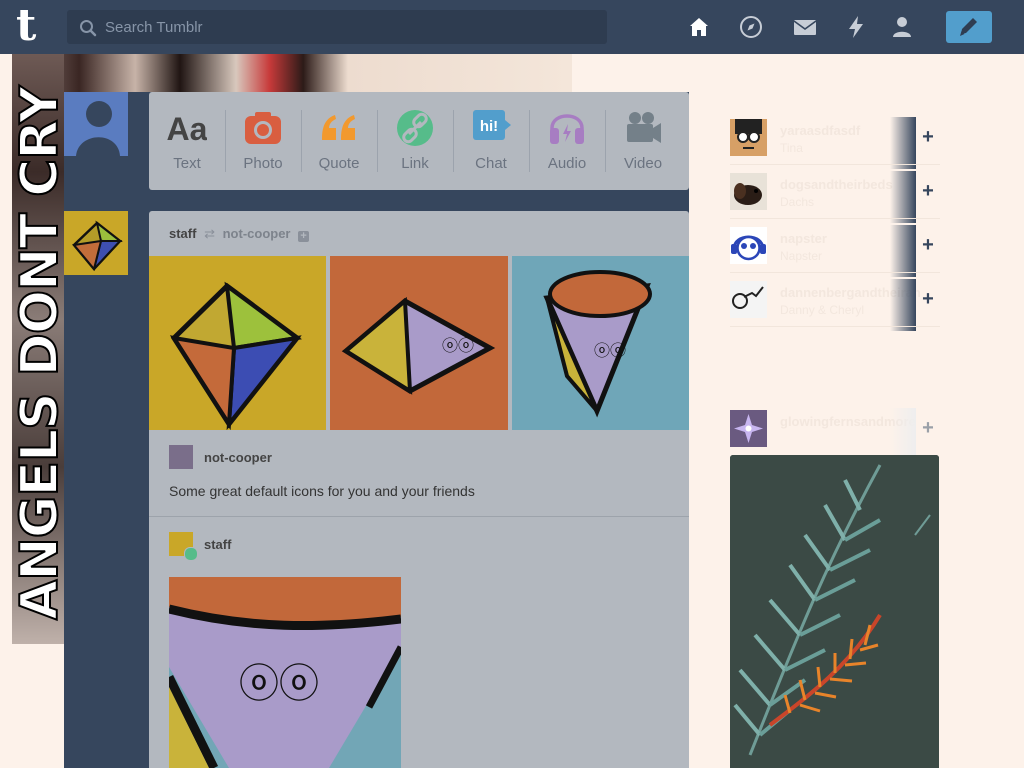 Image resolution: width=1024 pixels, height=768 pixels. I want to click on post-type-label: Link, so click(415, 163).